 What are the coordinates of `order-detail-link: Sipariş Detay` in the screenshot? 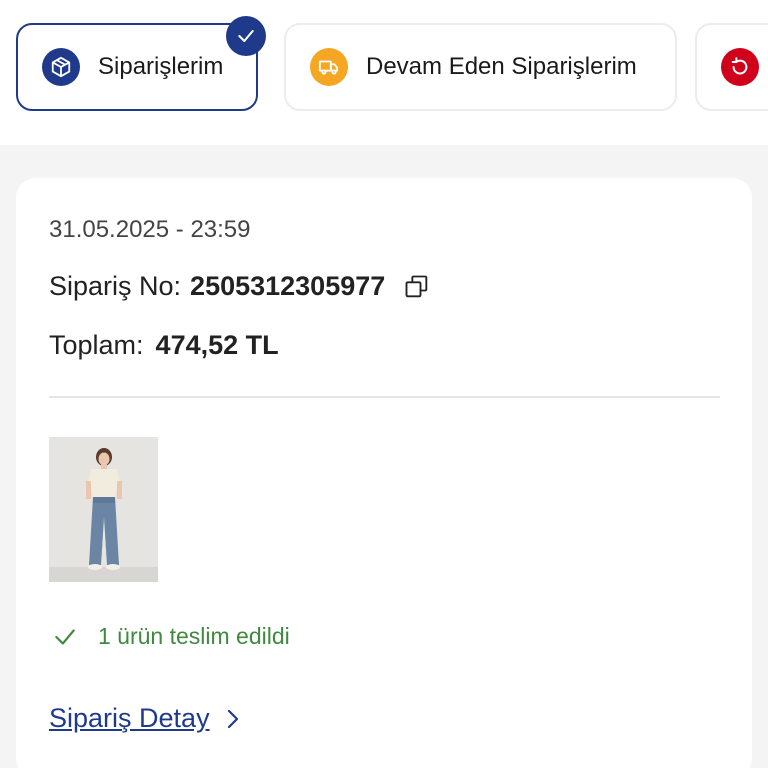 It's located at (145, 718).